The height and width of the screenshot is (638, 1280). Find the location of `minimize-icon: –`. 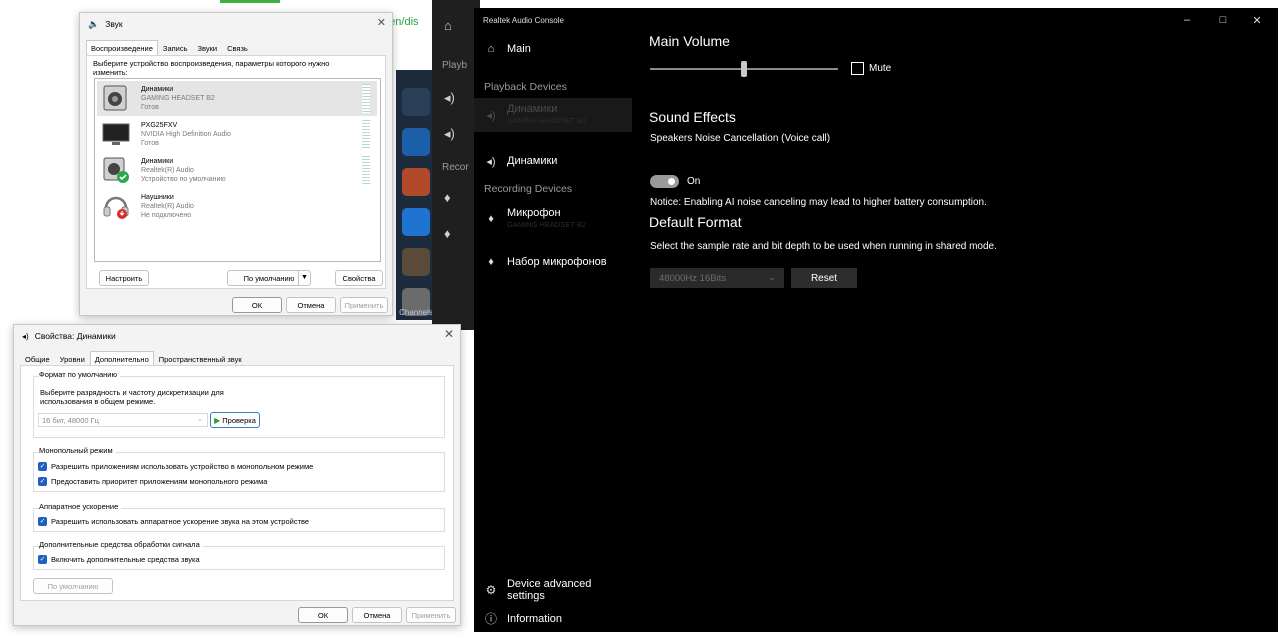

minimize-icon: – is located at coordinates (1187, 20).